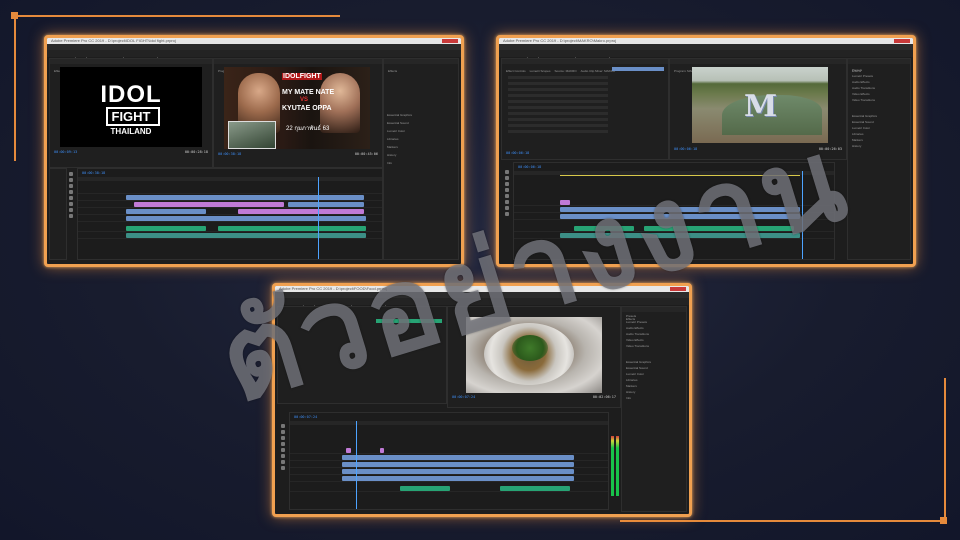 Image resolution: width=960 pixels, height=540 pixels. I want to click on decor-line-bottom-right-h, so click(783, 521).